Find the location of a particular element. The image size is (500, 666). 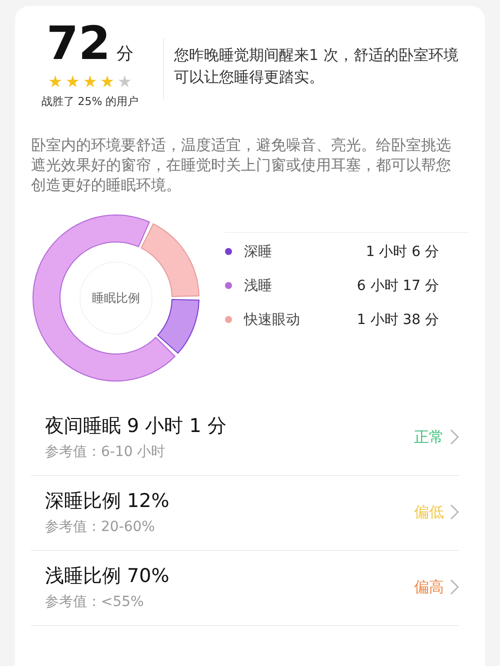

score-unit: 分 is located at coordinates (125, 54).